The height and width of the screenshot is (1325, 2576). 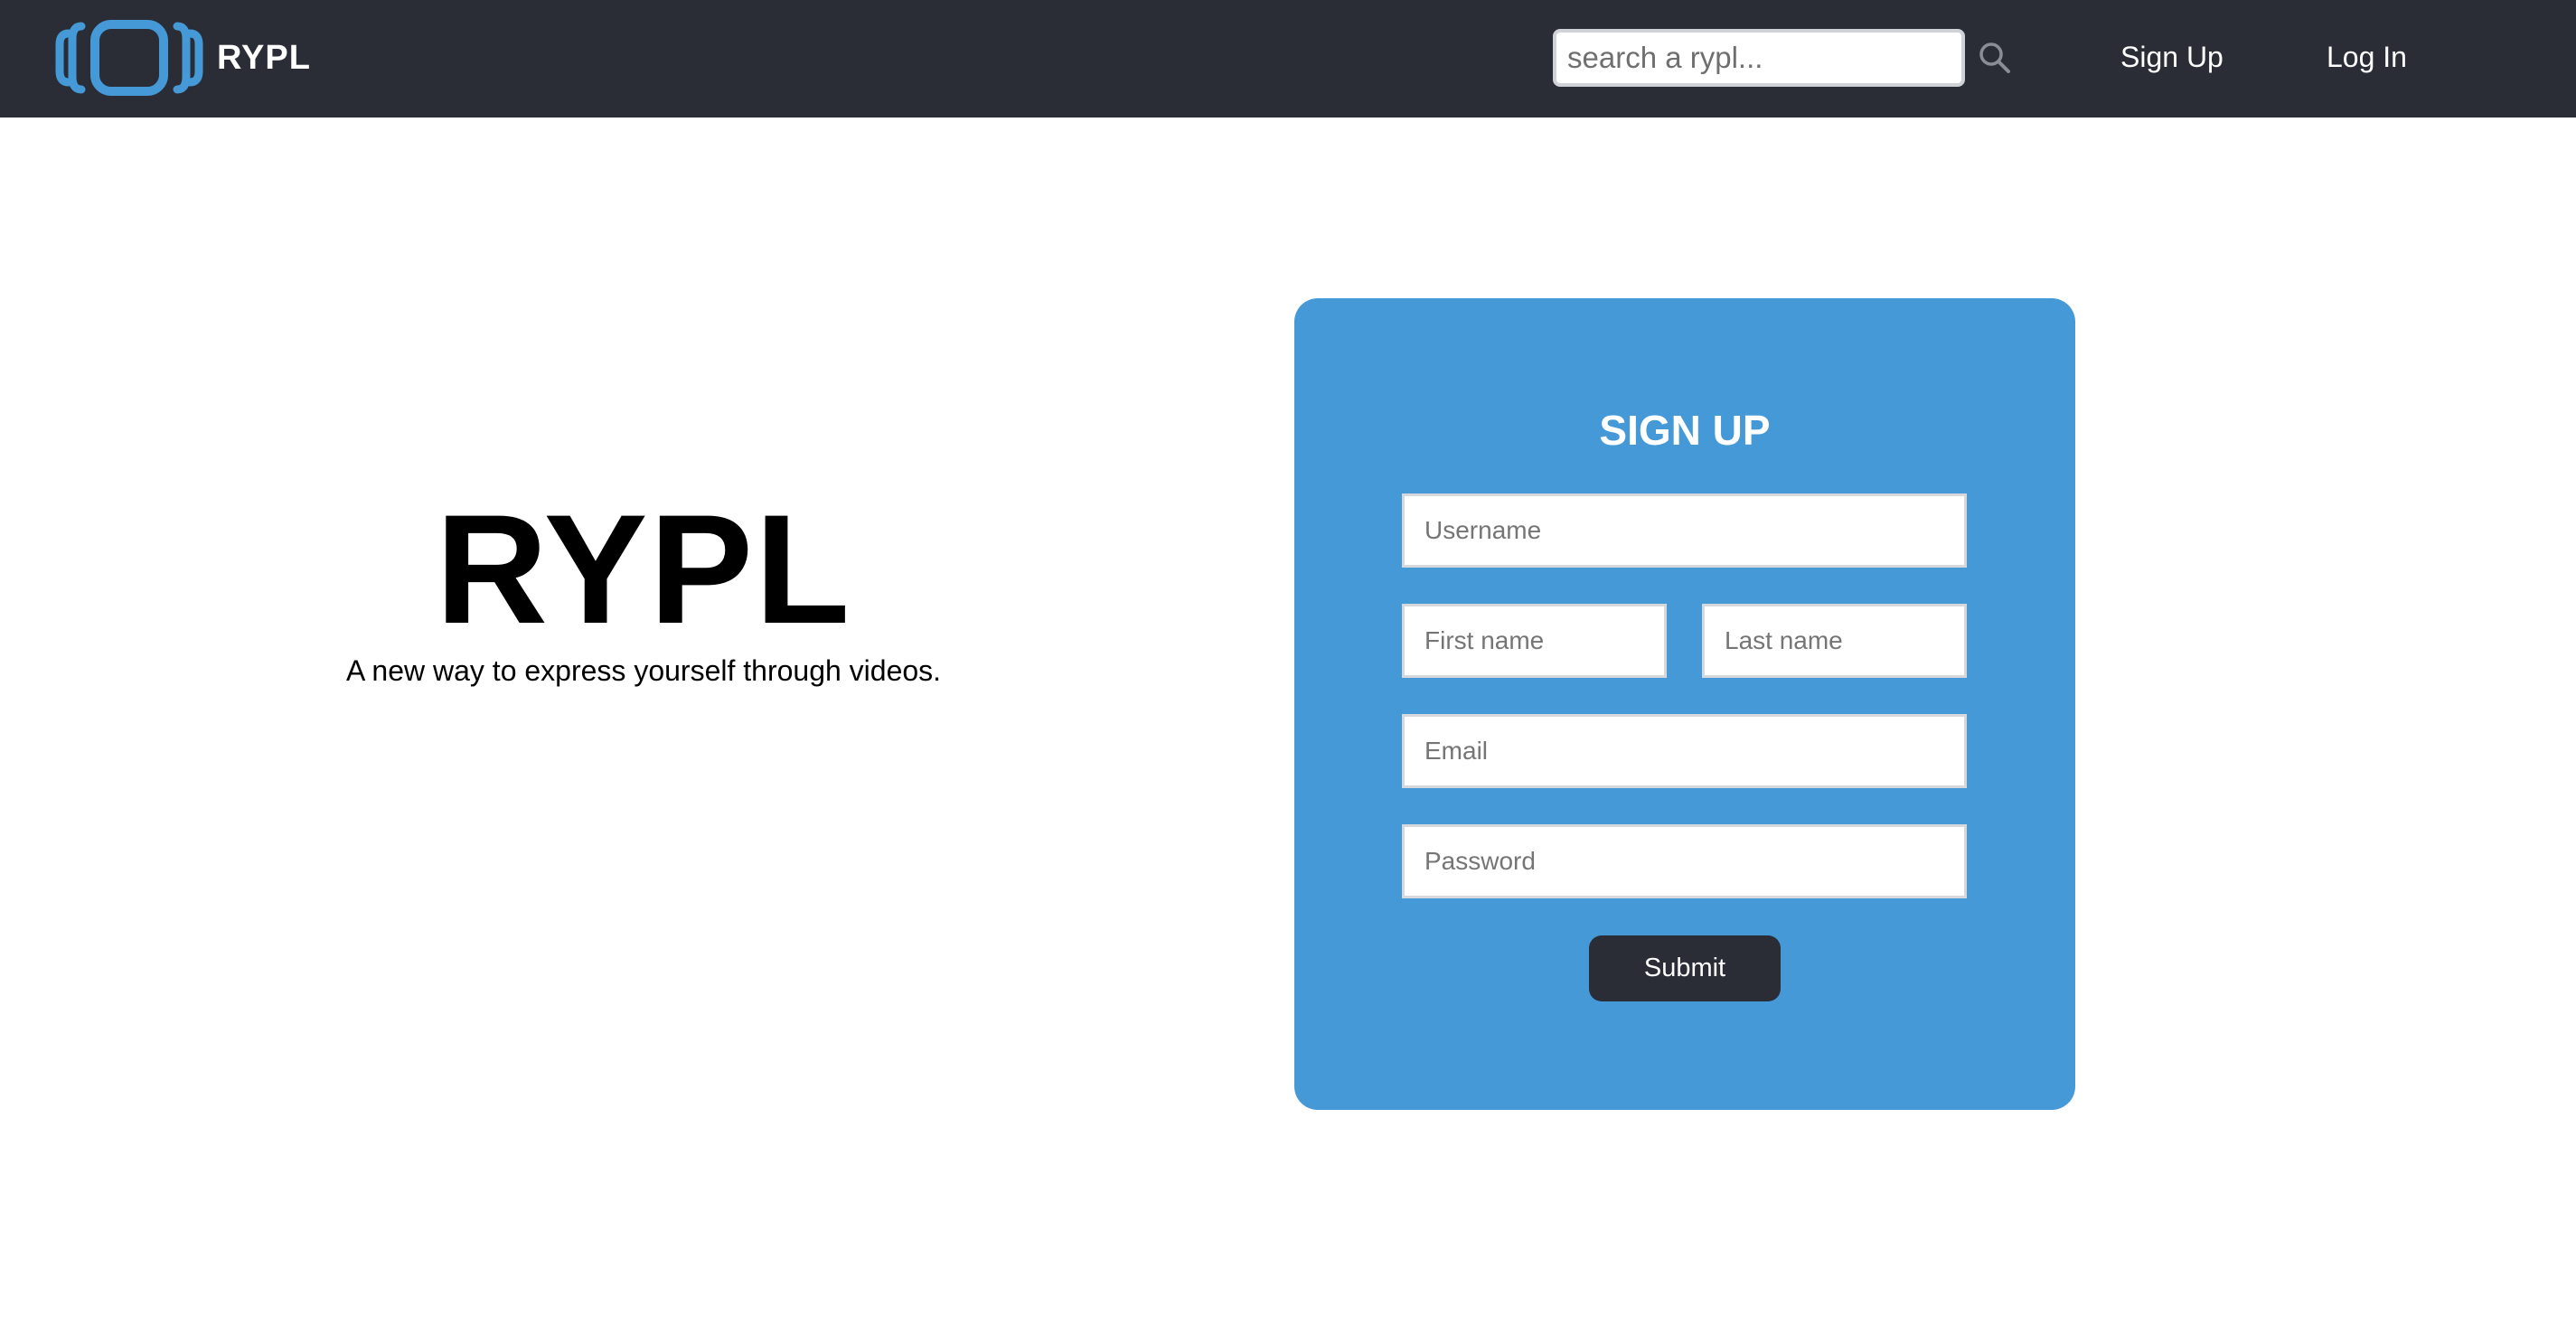 I want to click on brand-name: RYPL, so click(x=264, y=57).